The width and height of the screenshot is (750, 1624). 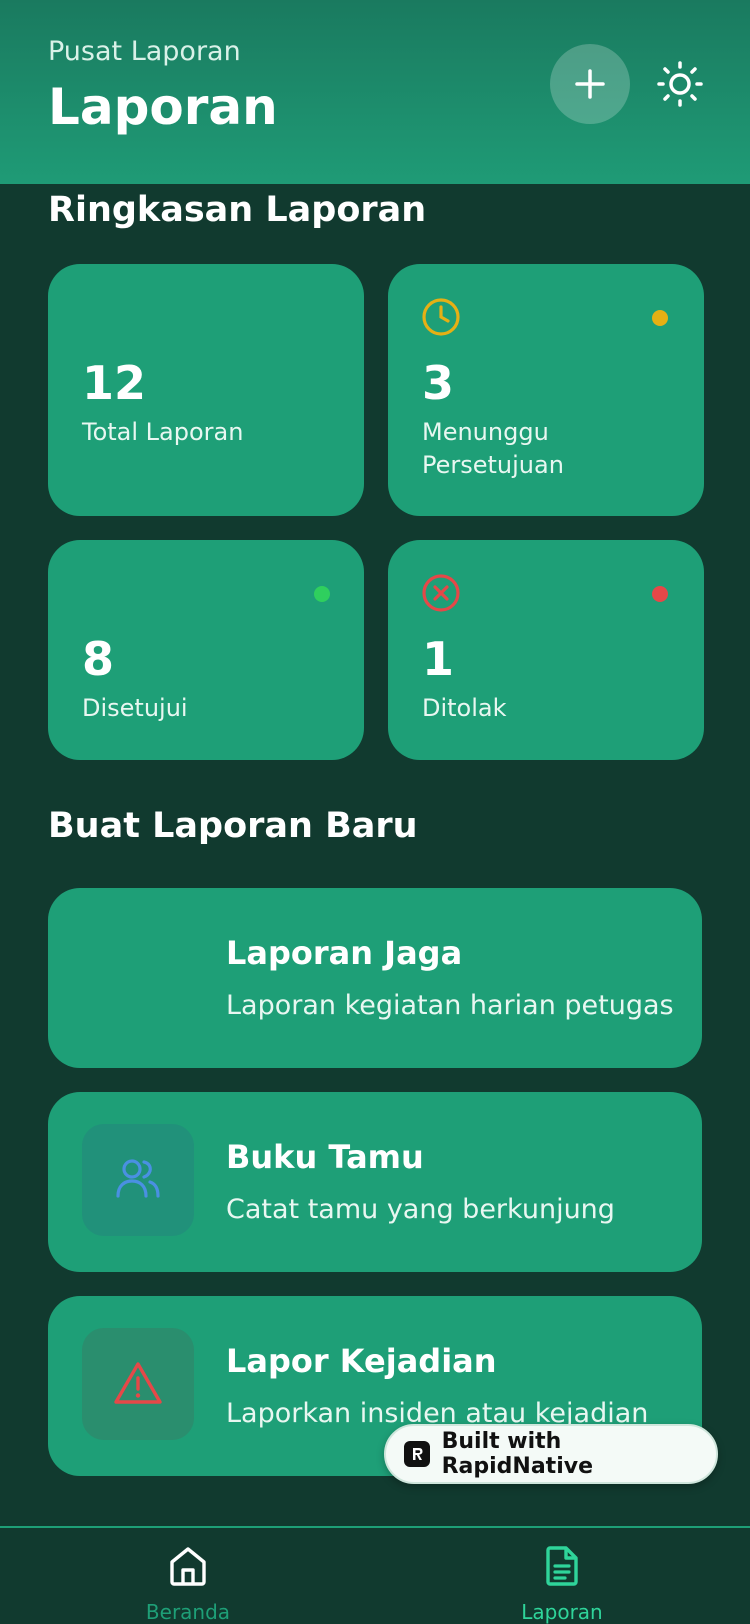 I want to click on stat-value: 8, so click(x=98, y=659).